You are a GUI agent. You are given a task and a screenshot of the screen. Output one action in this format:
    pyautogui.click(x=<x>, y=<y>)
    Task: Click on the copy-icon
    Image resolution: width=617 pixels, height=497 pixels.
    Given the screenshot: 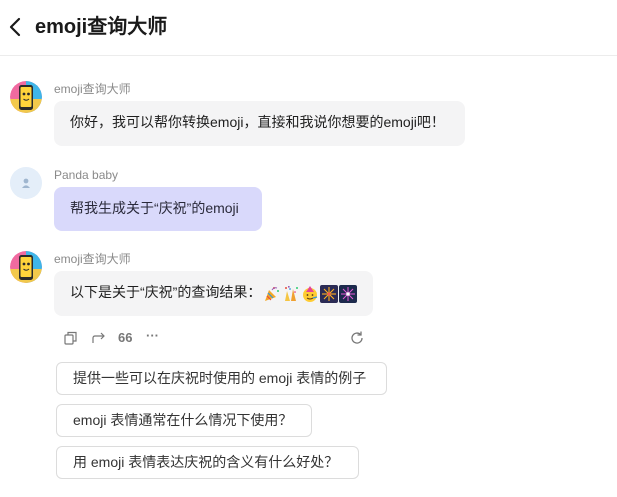 What is the action you would take?
    pyautogui.click(x=70, y=338)
    